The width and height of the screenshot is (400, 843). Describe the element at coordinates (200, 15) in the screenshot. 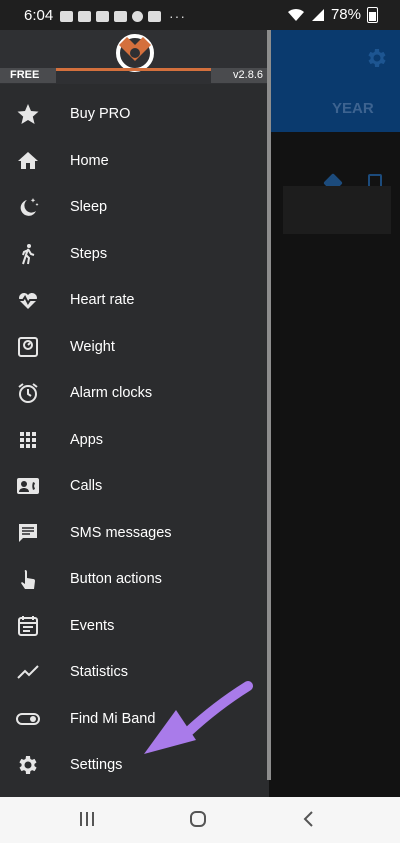

I see `status-bar: 6:04 ··· 78%` at that location.